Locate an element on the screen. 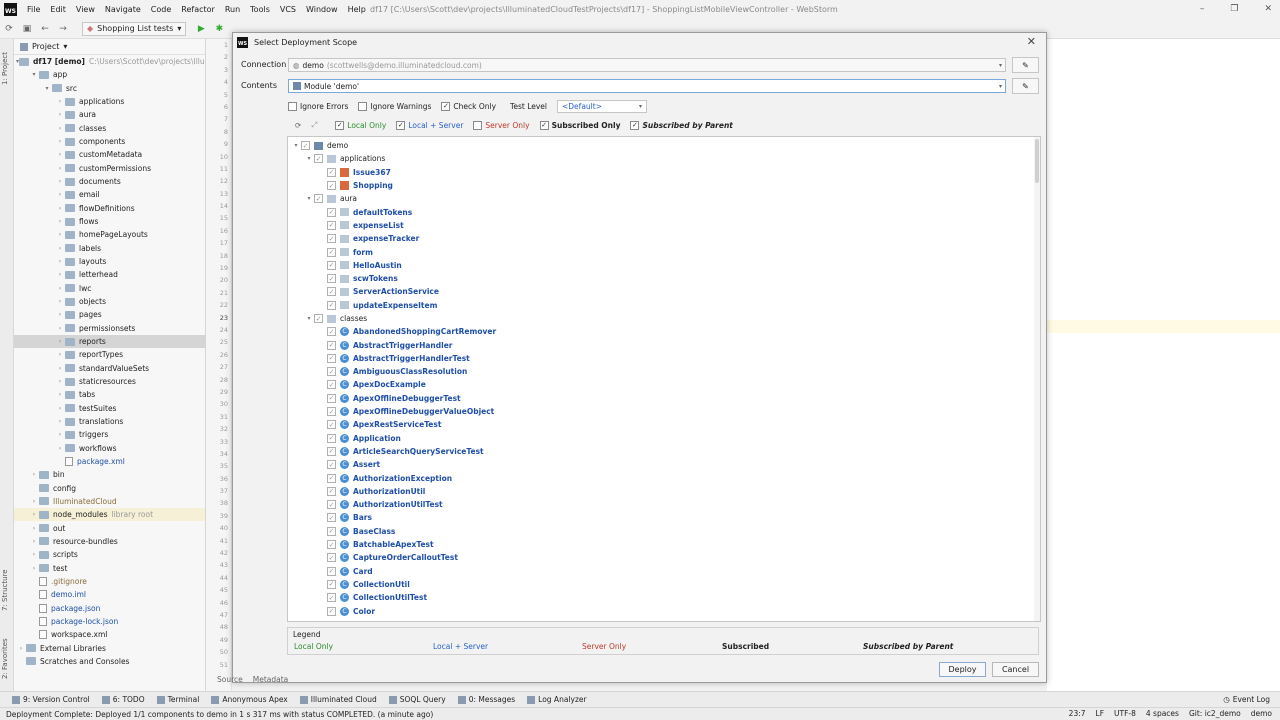  project-tree-item: ▾ src is located at coordinates (109, 88).